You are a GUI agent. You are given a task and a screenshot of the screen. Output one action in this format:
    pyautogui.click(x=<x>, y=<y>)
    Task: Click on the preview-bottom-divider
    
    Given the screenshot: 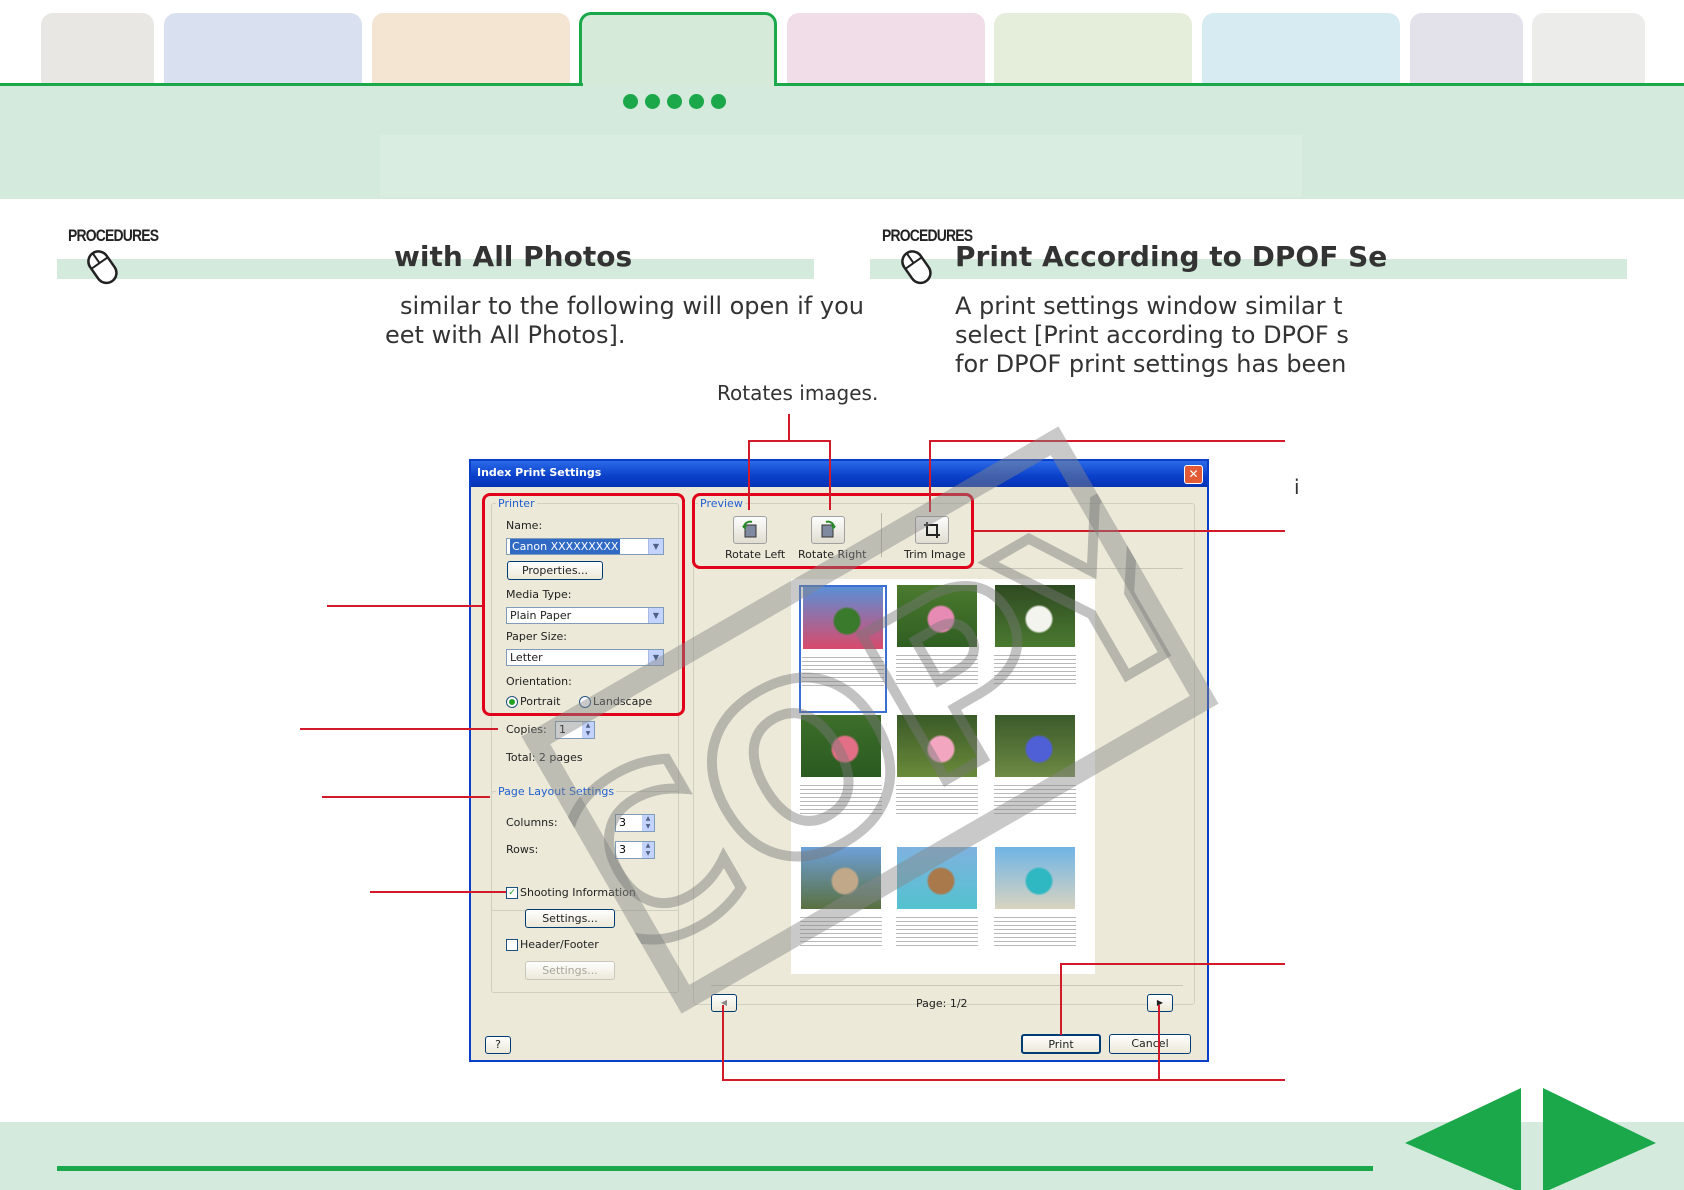 What is the action you would take?
    pyautogui.click(x=947, y=985)
    